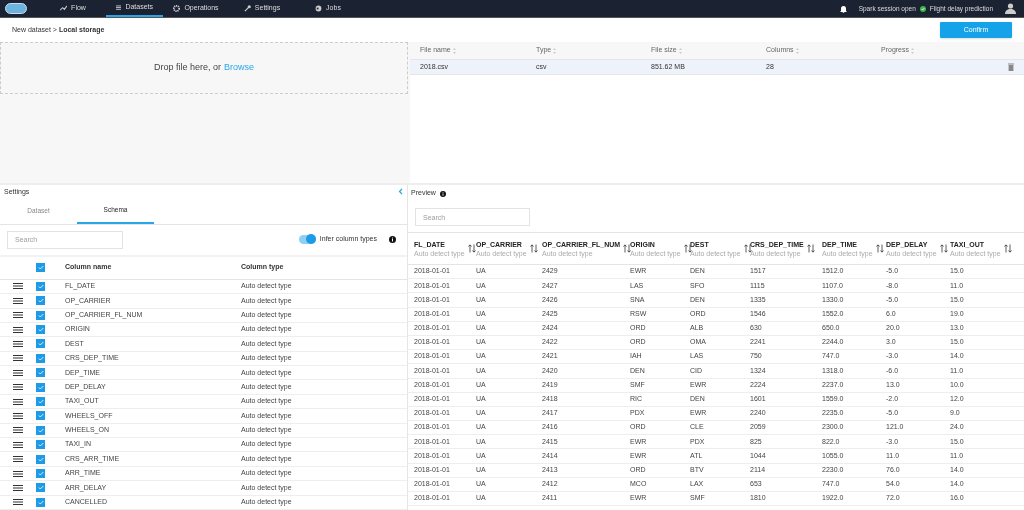 The image size is (1024, 510). What do you see at coordinates (119, 7) in the screenshot?
I see `list-icon` at bounding box center [119, 7].